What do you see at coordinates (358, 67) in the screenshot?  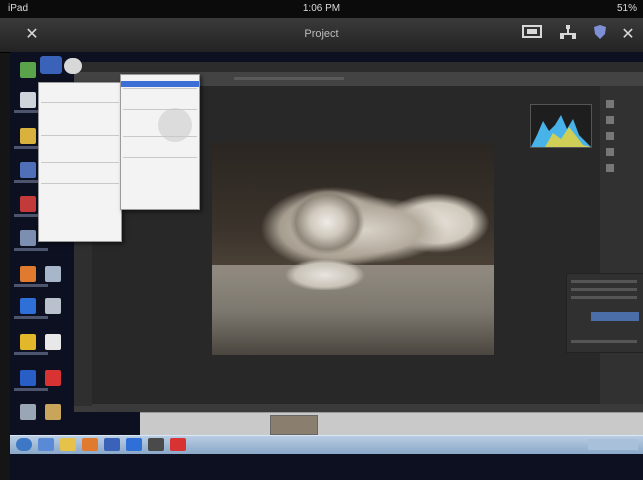 I see `ps-menu-bar` at bounding box center [358, 67].